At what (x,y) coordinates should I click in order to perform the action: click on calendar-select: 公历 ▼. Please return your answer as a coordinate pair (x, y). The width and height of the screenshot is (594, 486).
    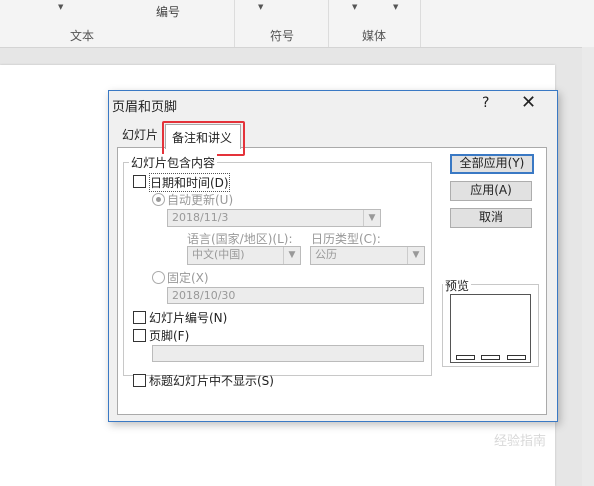
    Looking at the image, I should click on (367, 255).